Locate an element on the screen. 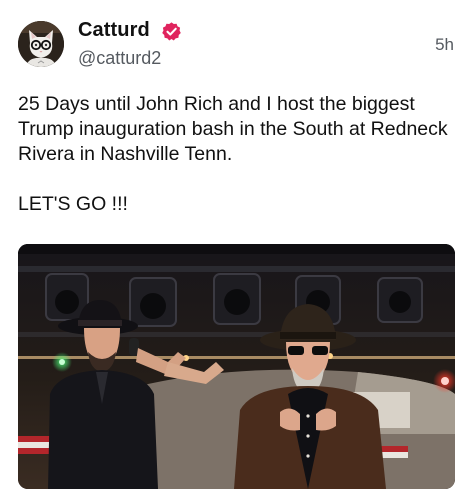 The width and height of the screenshot is (474, 500). user-avatar is located at coordinates (41, 44).